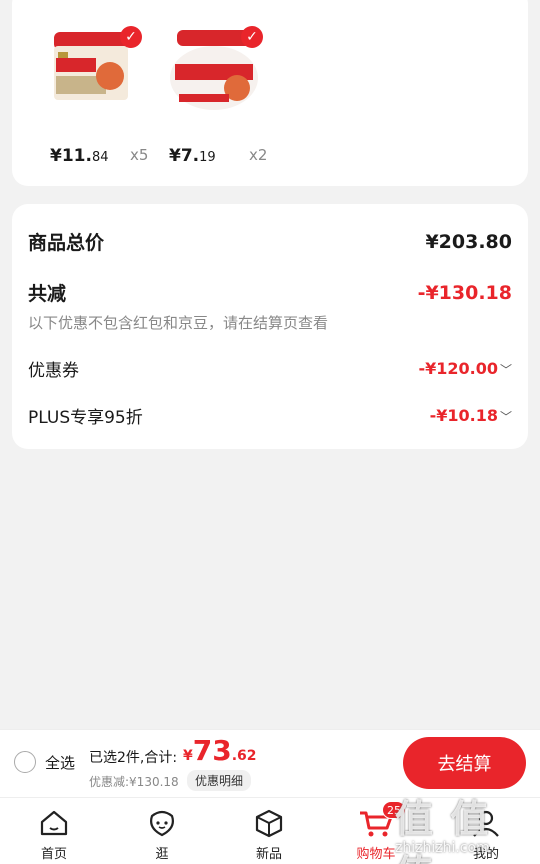 This screenshot has height=864, width=540. I want to click on box-icon, so click(269, 823).